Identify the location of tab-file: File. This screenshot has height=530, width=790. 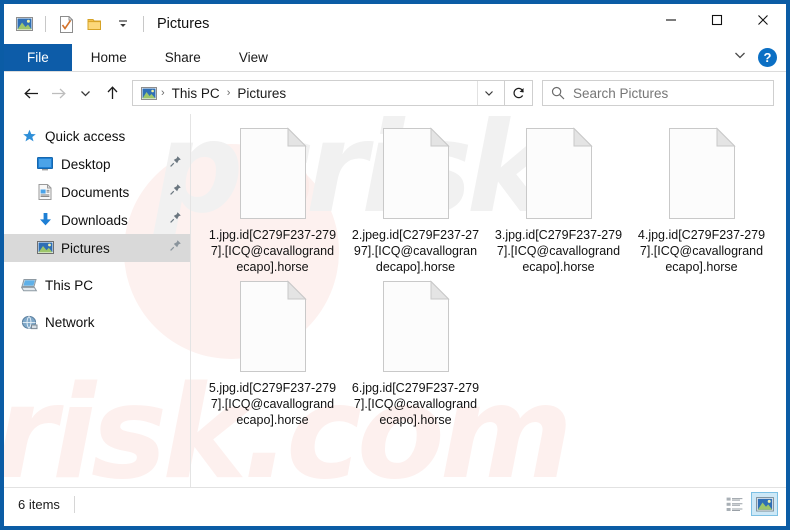
(38, 57).